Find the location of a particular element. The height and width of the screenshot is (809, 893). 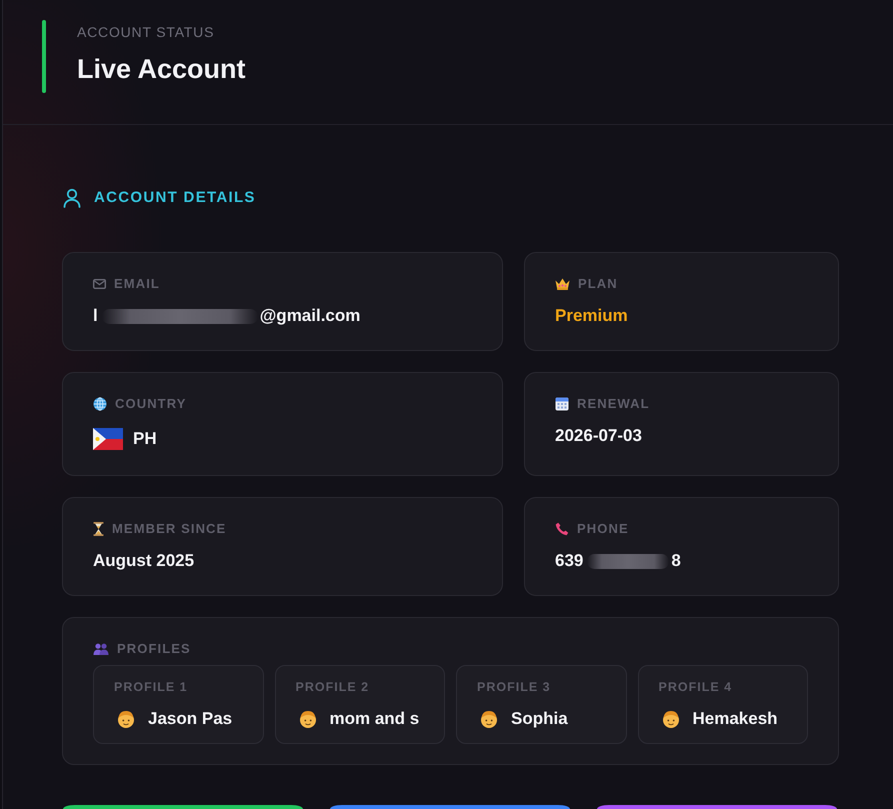

phone-value-end: 8 is located at coordinates (676, 561).